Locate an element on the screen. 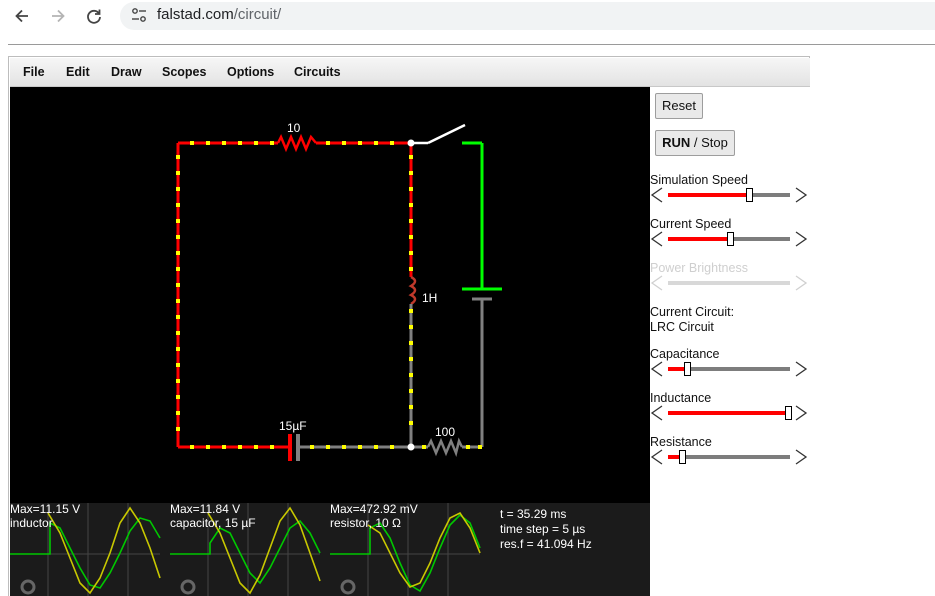 The width and height of the screenshot is (935, 596). current-circuit-label: Current Circuit: is located at coordinates (692, 312).